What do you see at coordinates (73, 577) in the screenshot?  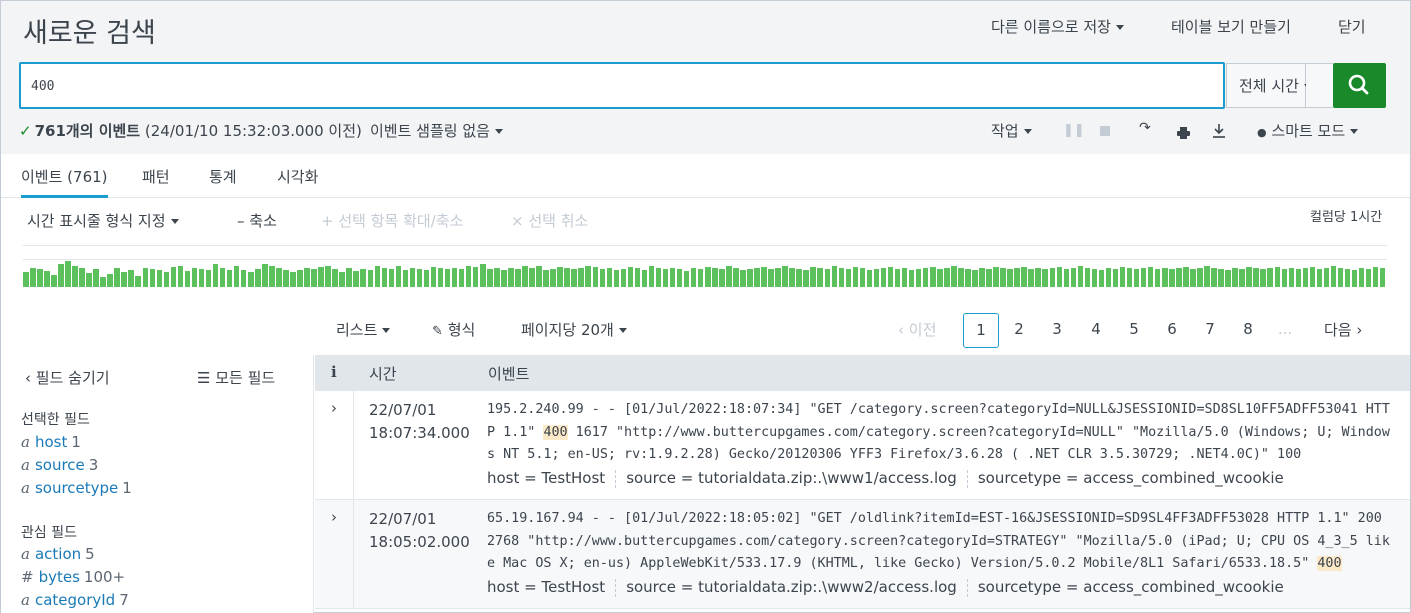 I see `field-item: # bytes 100+` at bounding box center [73, 577].